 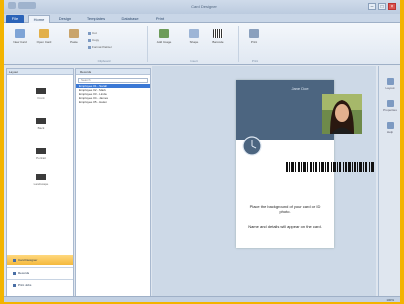 I want to click on barcode-button: Barcode, so click(x=218, y=40).